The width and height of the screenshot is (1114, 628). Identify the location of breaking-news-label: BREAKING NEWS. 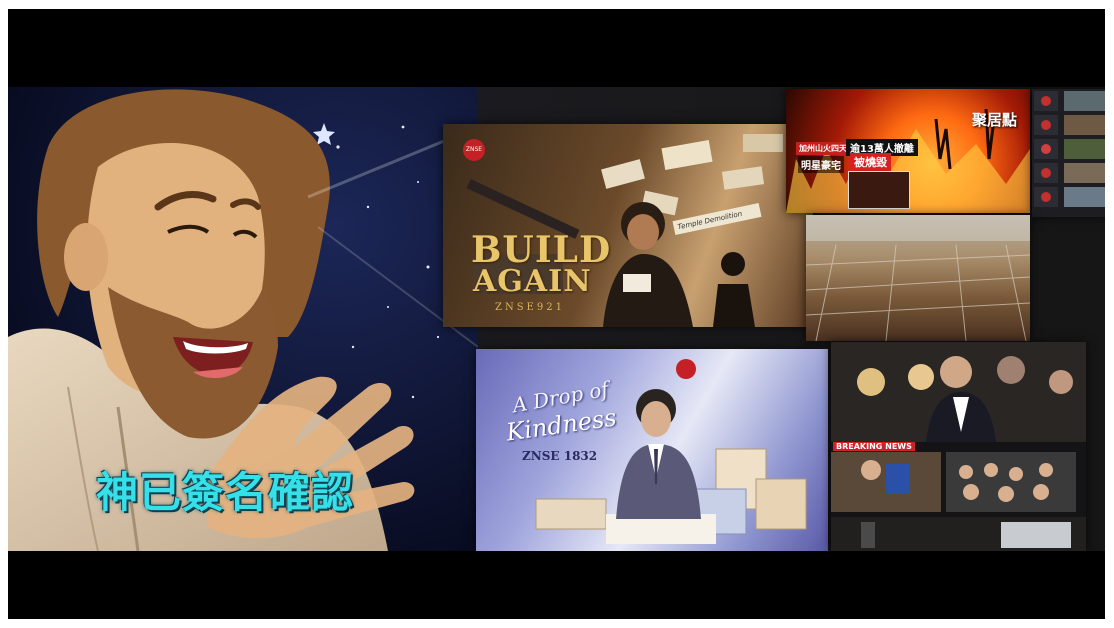
(874, 446).